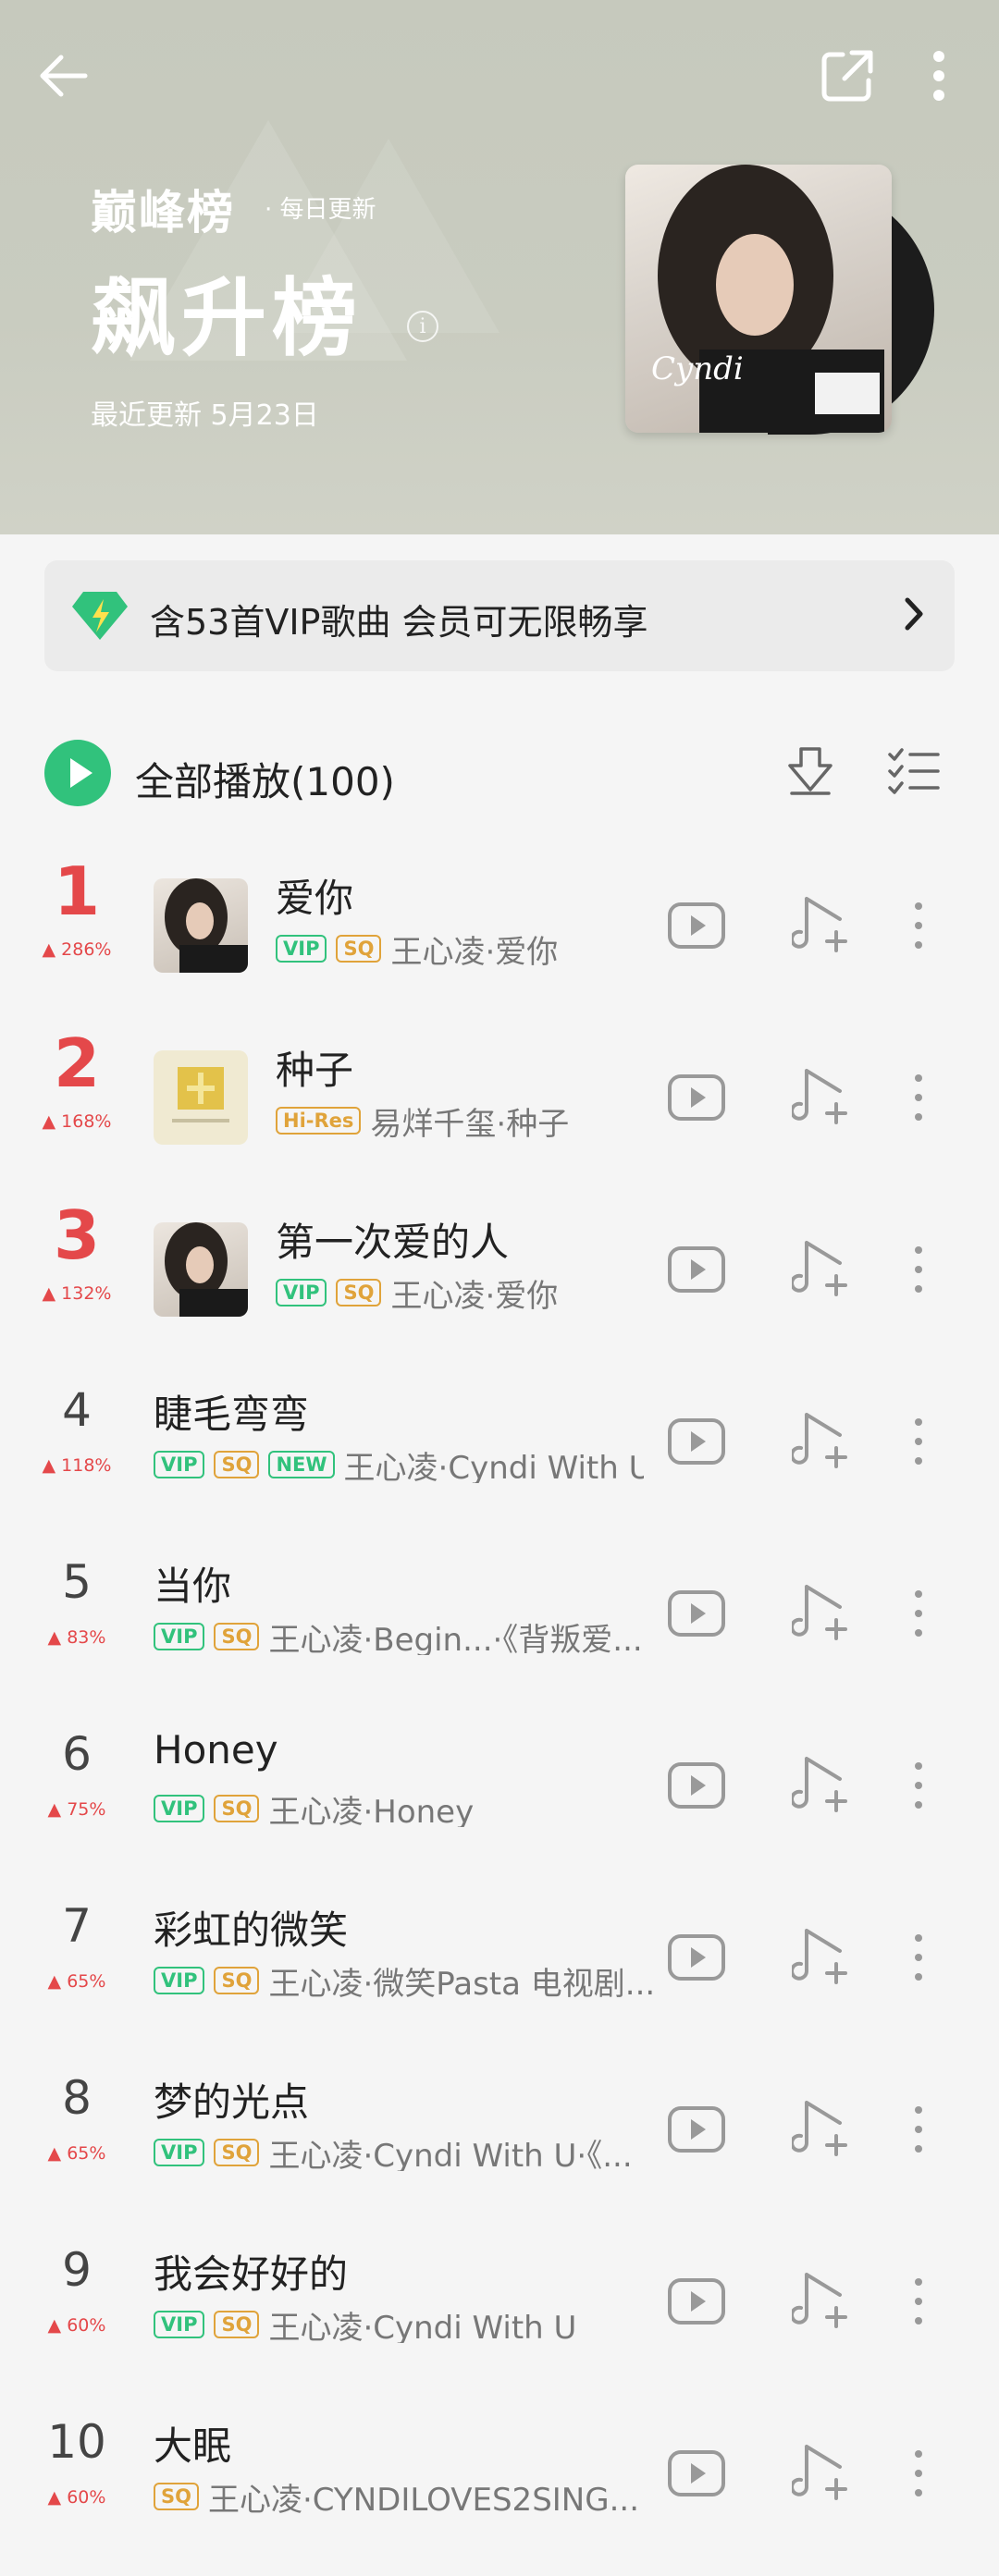 The width and height of the screenshot is (999, 2576). I want to click on song-rank: 5, so click(77, 1582).